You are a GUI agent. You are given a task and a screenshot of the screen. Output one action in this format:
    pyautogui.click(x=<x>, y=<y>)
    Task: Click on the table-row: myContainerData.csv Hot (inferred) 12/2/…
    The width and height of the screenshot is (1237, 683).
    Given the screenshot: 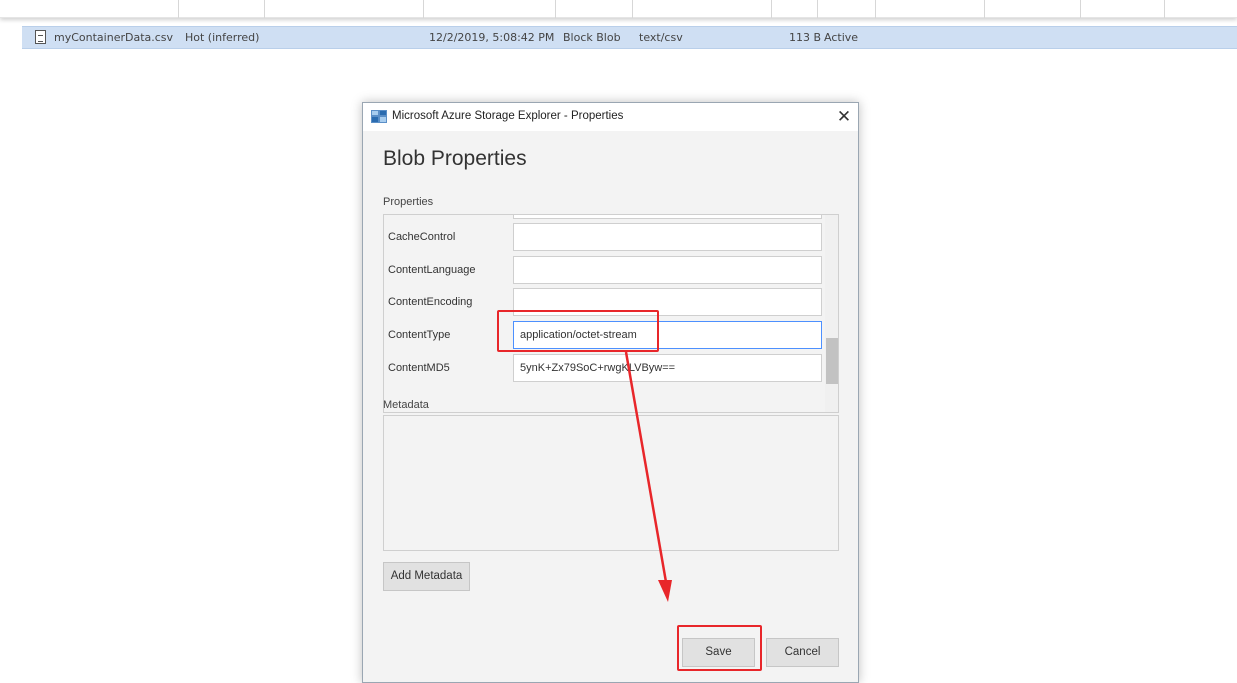 What is the action you would take?
    pyautogui.click(x=629, y=37)
    